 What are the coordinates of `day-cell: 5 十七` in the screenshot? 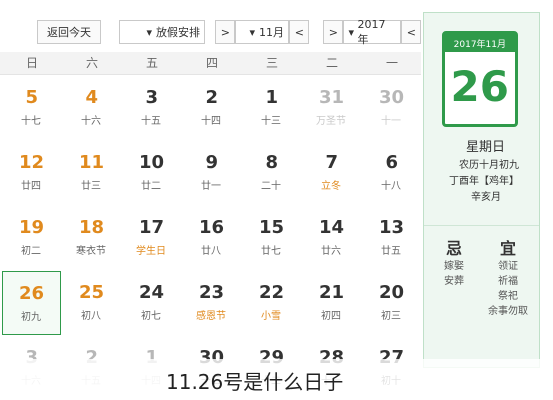 It's located at (31, 108).